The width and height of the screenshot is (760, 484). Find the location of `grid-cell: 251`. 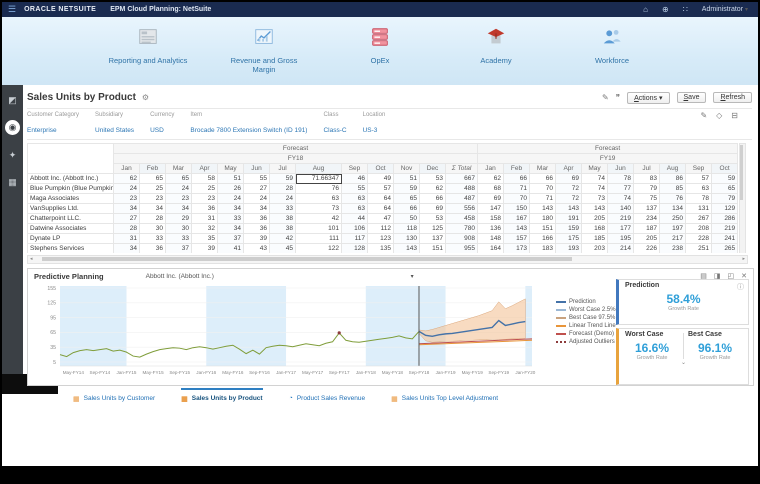

grid-cell: 251 is located at coordinates (699, 248).